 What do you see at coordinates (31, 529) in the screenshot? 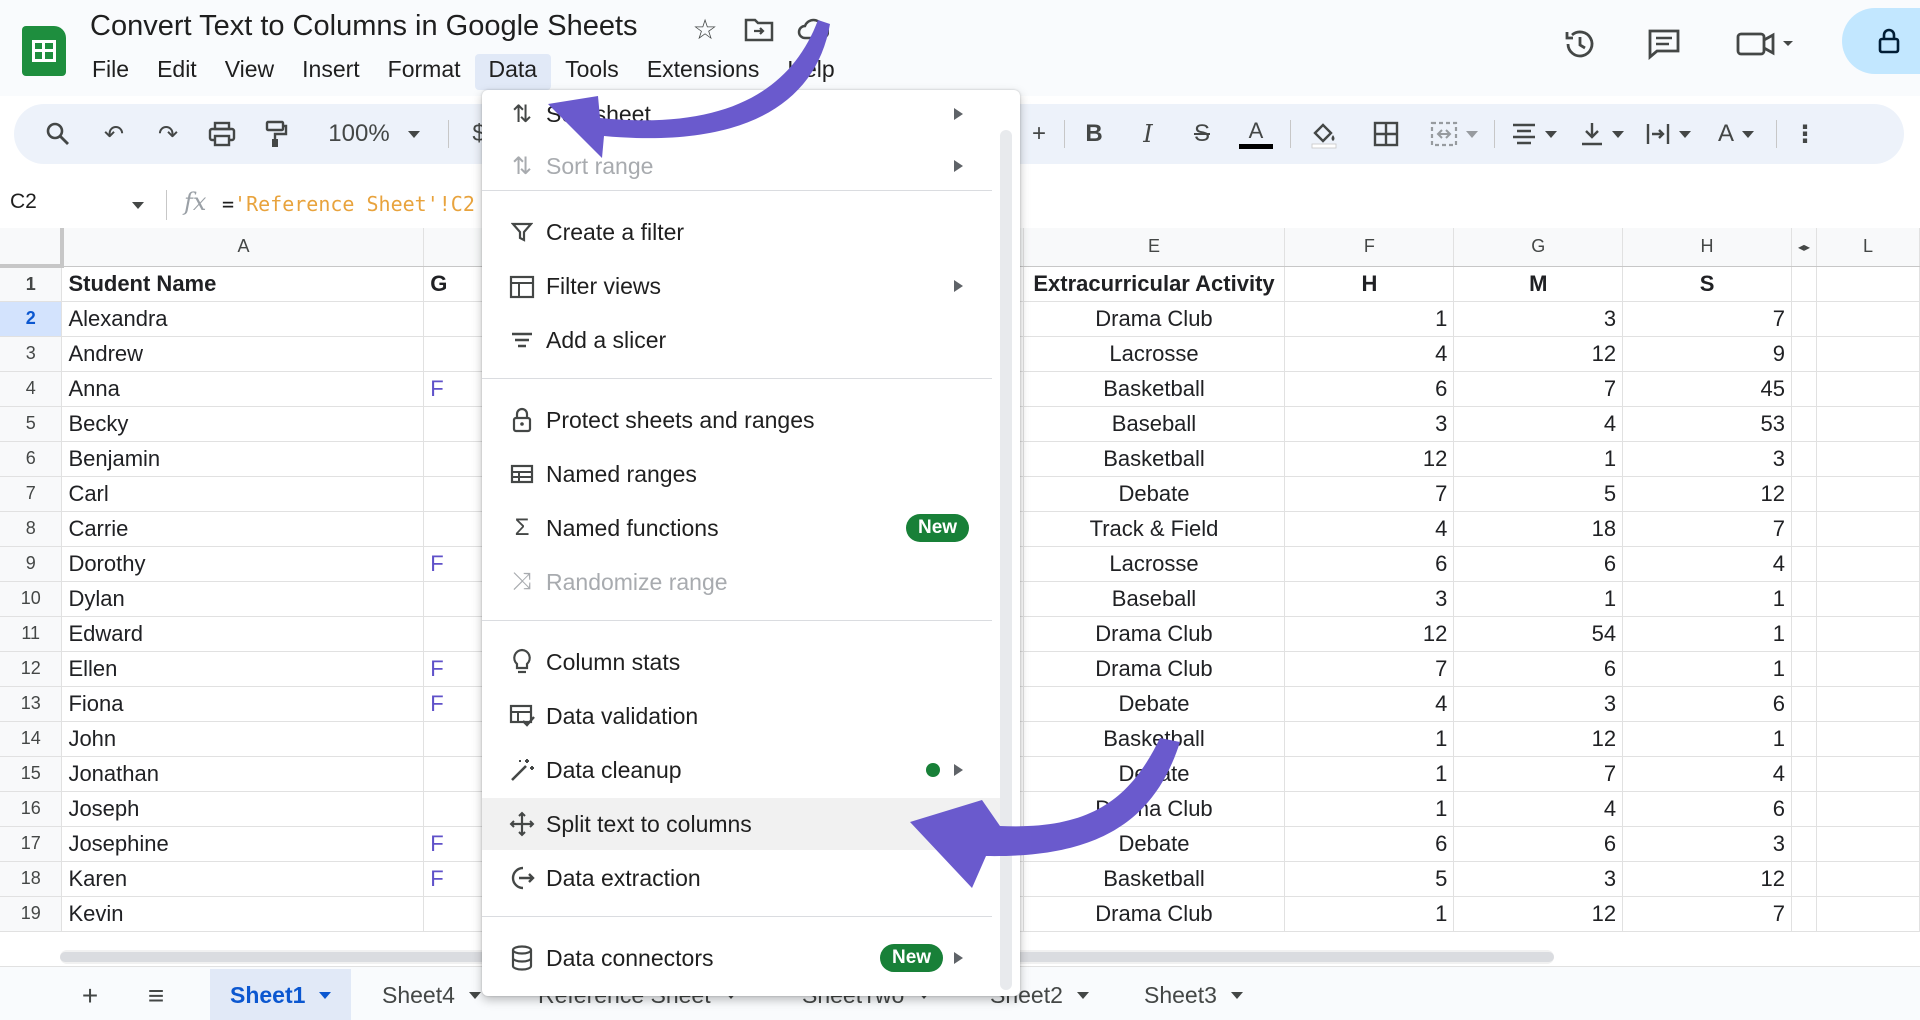
I see `row-header: 8` at bounding box center [31, 529].